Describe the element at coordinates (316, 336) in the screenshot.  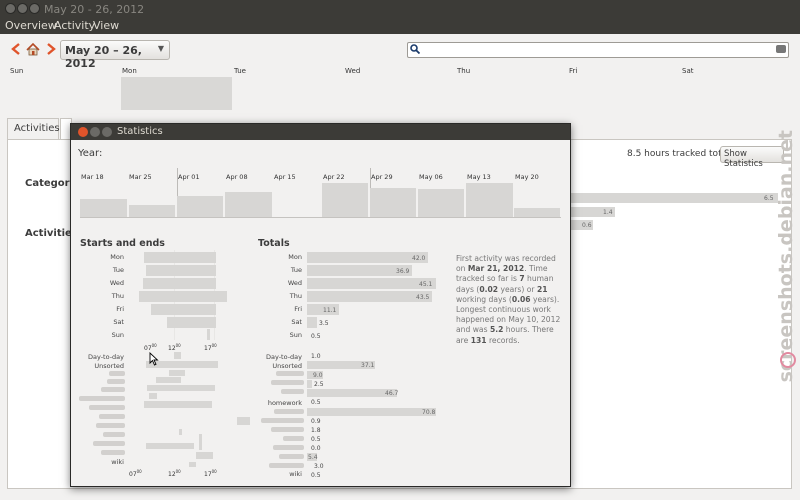
I see `weekday-total-value: 0.5` at that location.